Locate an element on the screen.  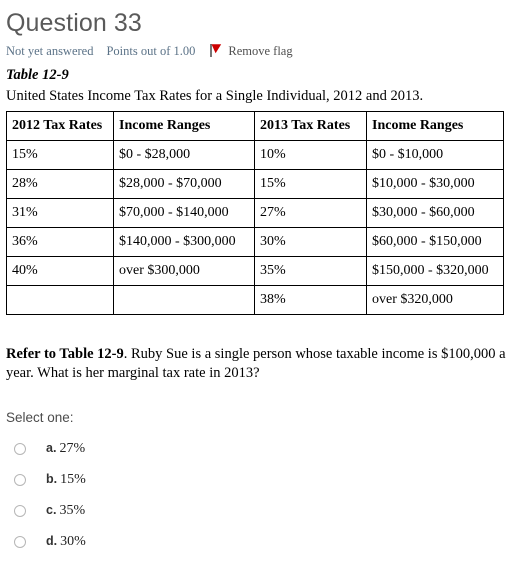
answer-option-a-letter: a. is located at coordinates (51, 447).